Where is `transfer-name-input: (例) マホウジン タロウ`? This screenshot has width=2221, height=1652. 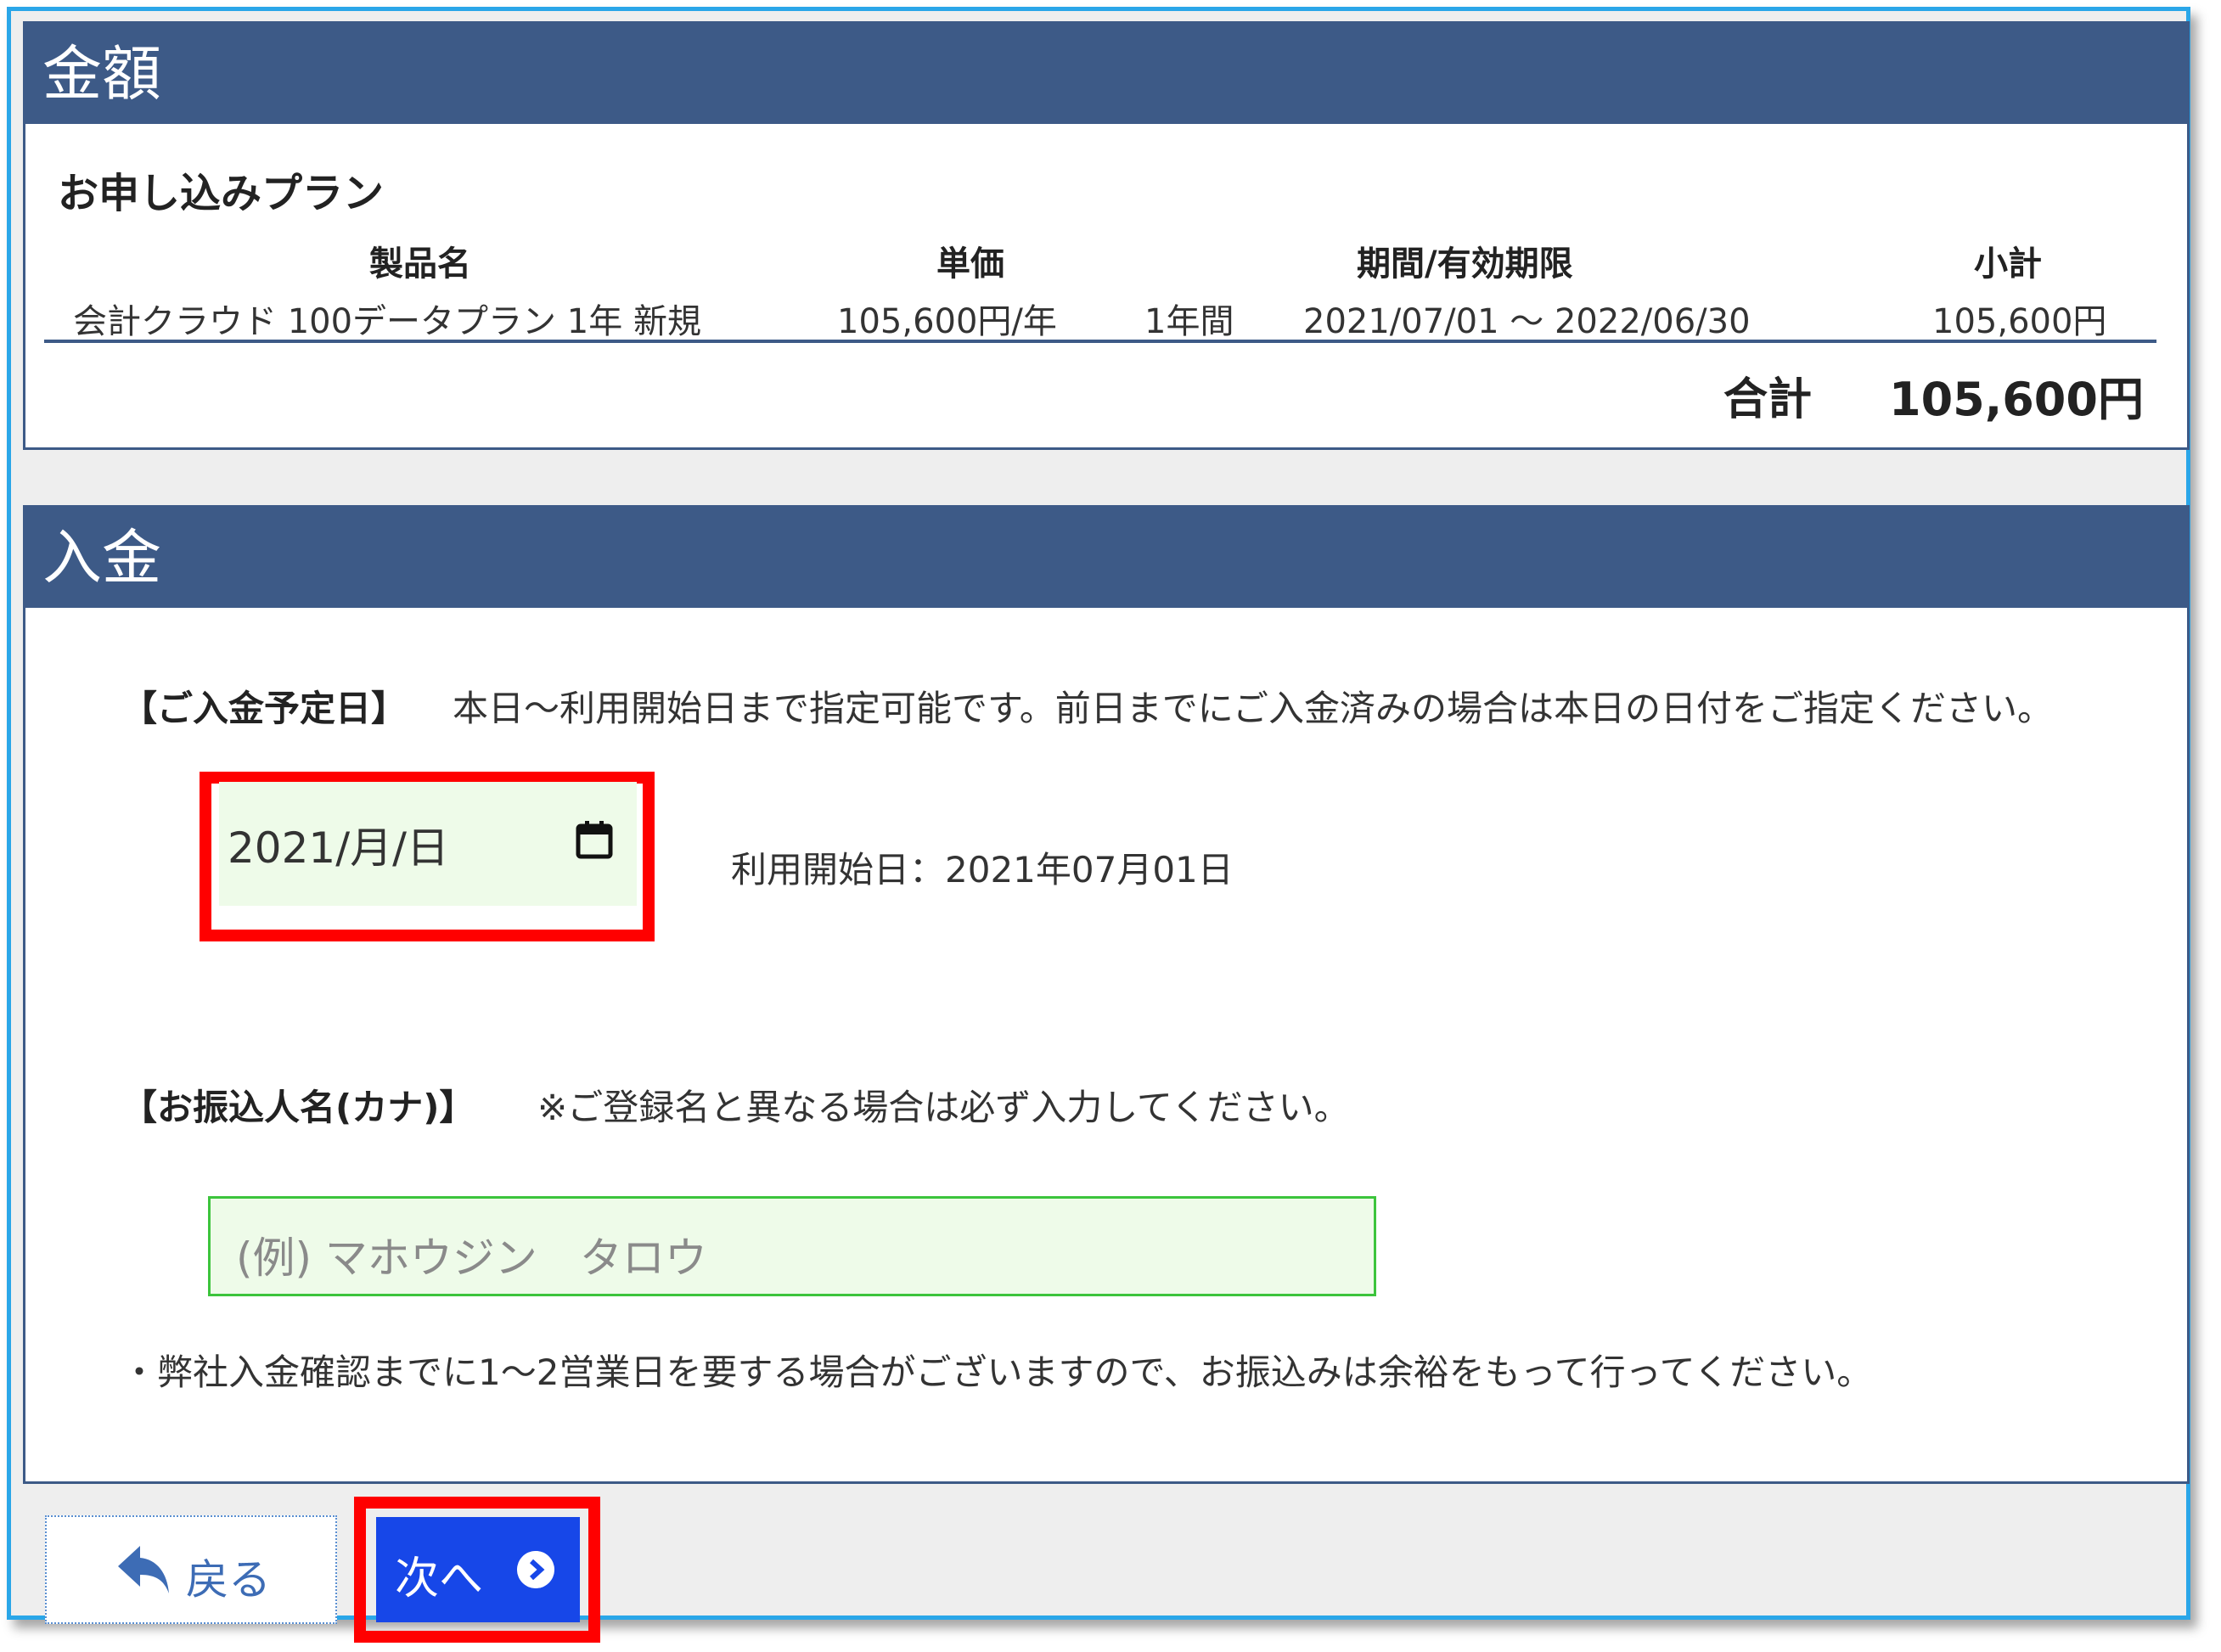
transfer-name-input: (例) マホウジン タロウ is located at coordinates (792, 1246).